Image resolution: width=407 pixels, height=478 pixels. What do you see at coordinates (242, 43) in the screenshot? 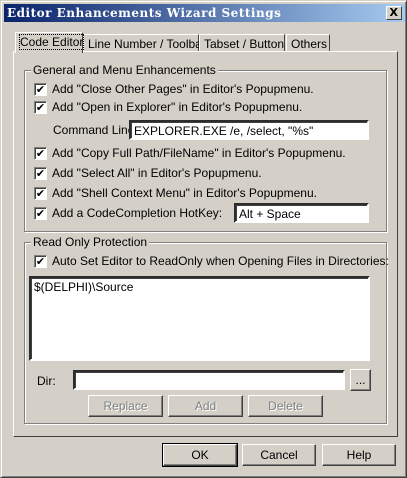
I see `tab-tabset-button: Tabset / Button` at bounding box center [242, 43].